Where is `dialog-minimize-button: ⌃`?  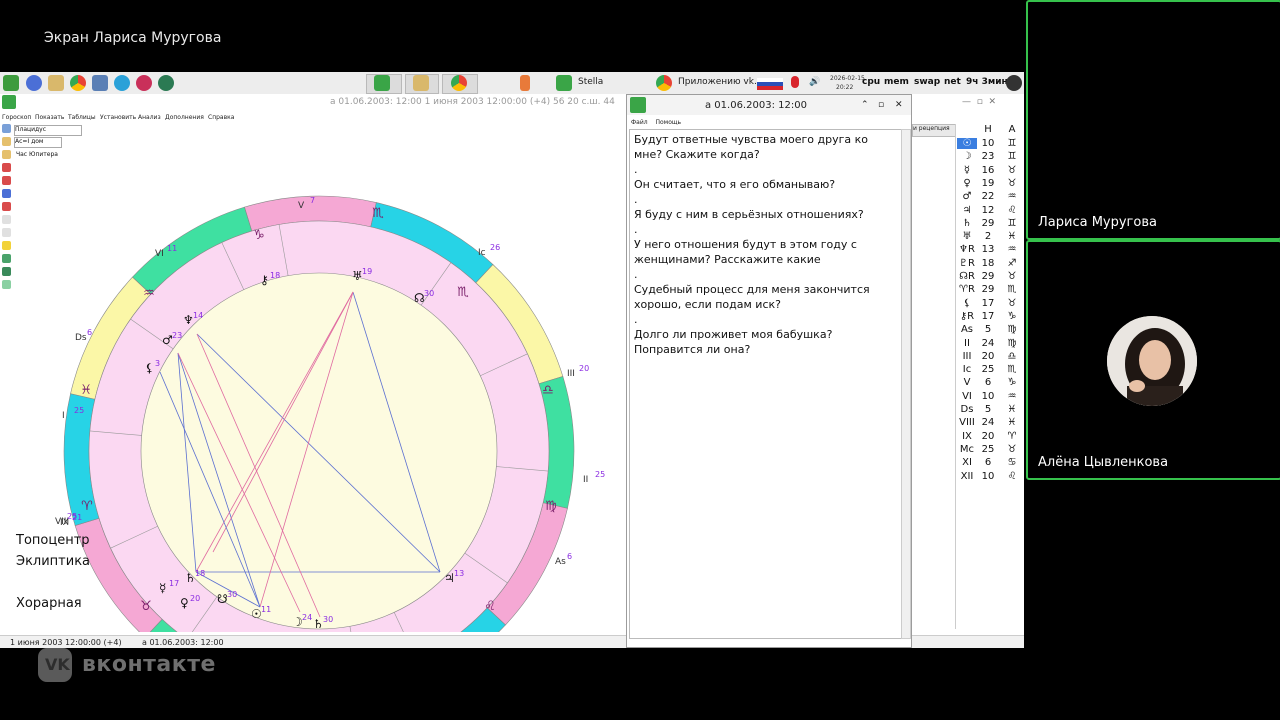 dialog-minimize-button: ⌃ is located at coordinates (865, 105).